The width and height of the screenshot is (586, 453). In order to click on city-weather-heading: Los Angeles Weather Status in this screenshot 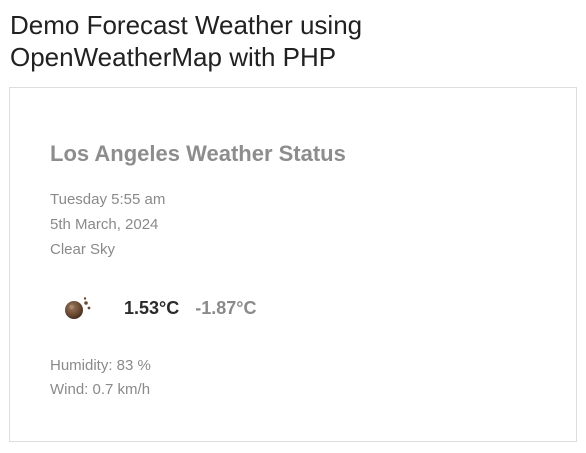, I will do `click(198, 153)`.